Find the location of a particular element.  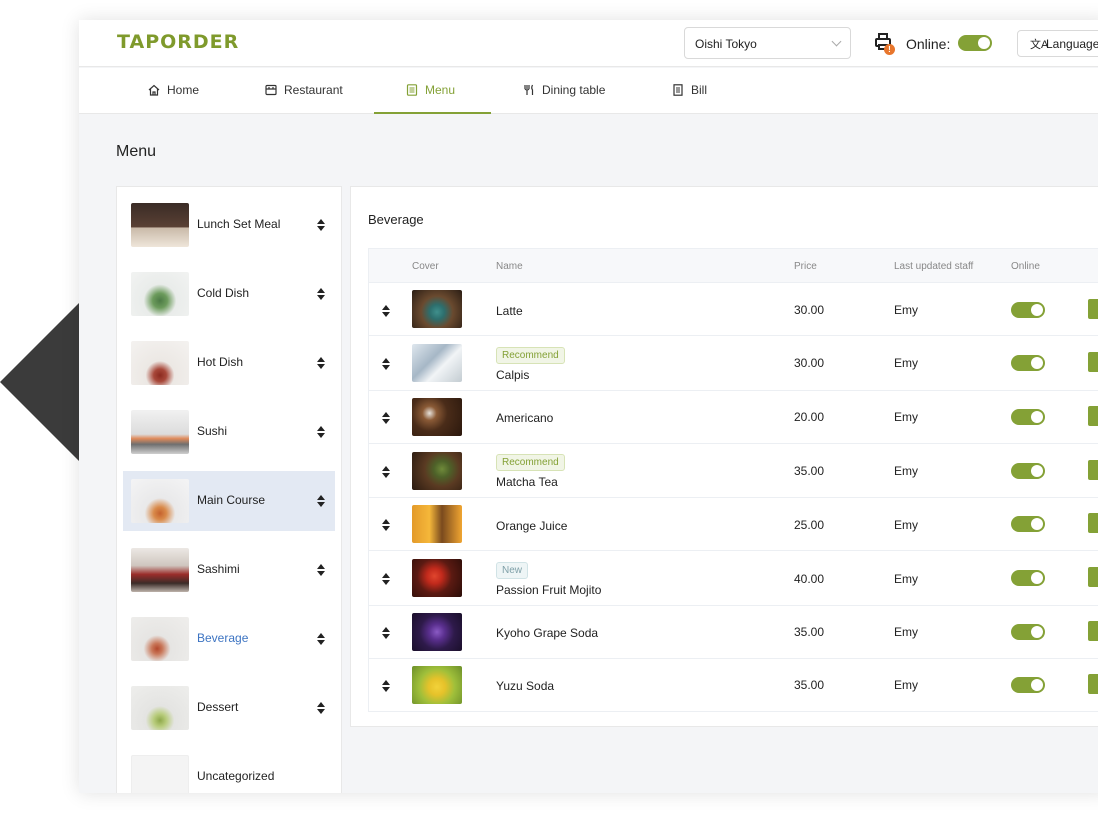

printer-alert-badge: ! is located at coordinates (889, 49).